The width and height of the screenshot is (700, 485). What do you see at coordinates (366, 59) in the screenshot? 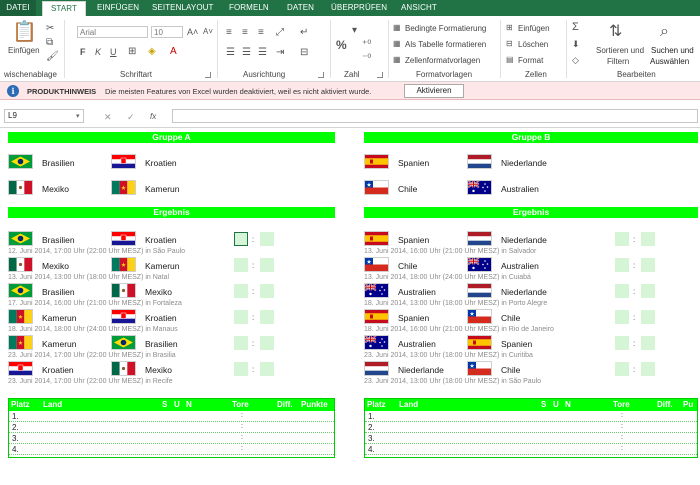
I see `decrease-decimal-icon: ⁻⁰` at bounding box center [366, 59].